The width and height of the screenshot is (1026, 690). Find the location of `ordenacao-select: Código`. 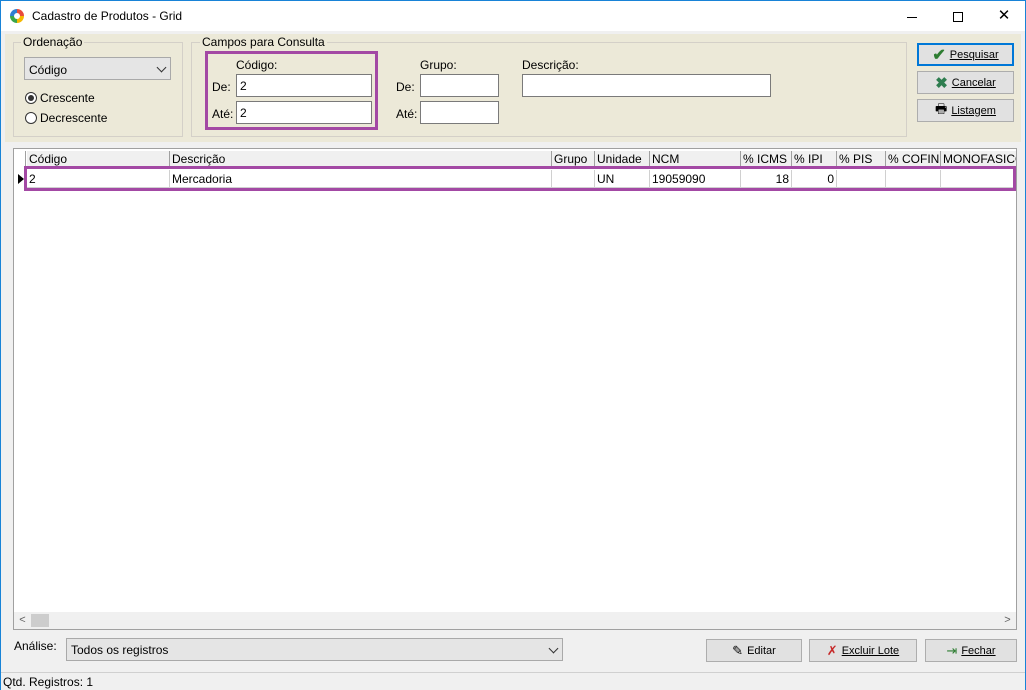

ordenacao-select: Código is located at coordinates (97, 68).